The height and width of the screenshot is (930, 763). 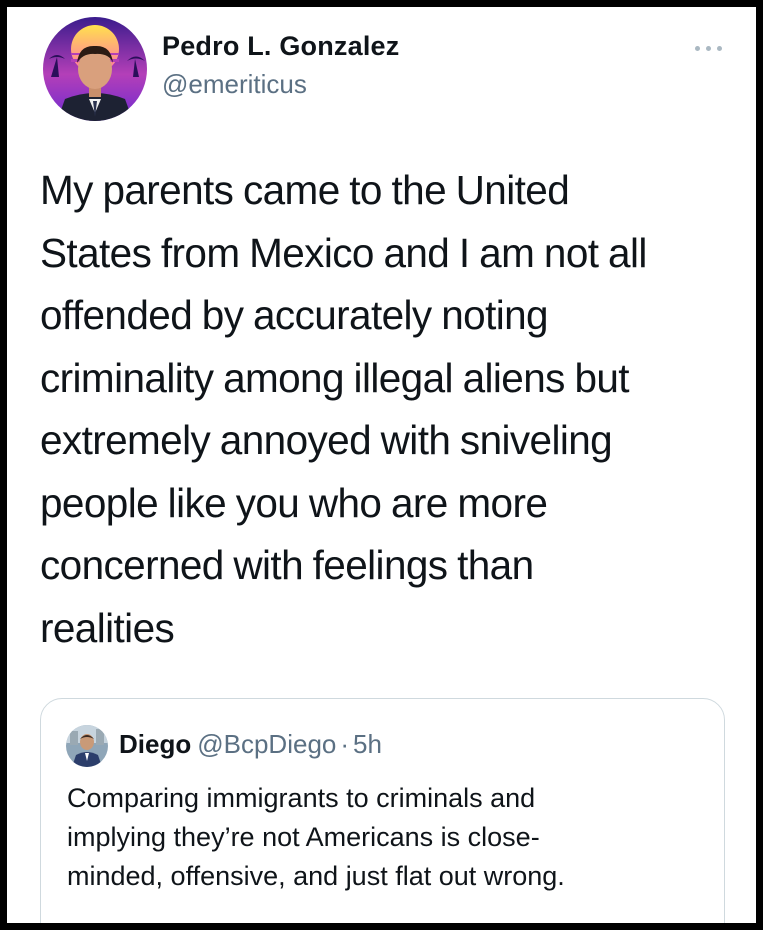 I want to click on quoted-header: Diego @BcpDiego · 5h, so click(x=250, y=744).